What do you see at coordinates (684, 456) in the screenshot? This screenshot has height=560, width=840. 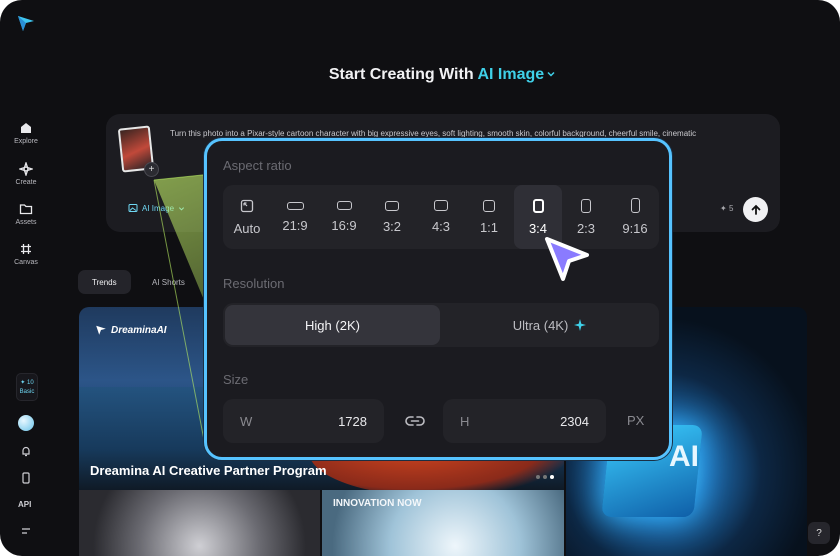 I see `ai-chip-label: AI` at bounding box center [684, 456].